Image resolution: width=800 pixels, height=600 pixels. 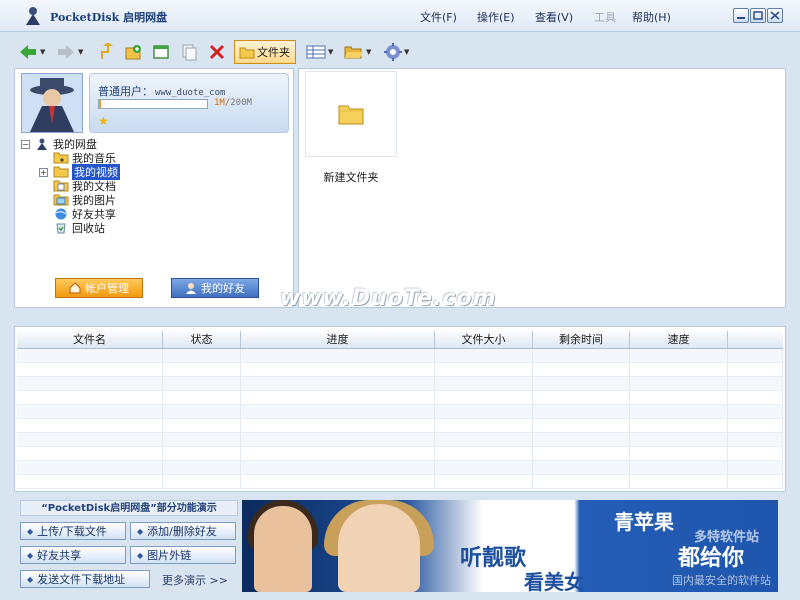 I want to click on col-filesize: 文件大小, so click(x=484, y=339).